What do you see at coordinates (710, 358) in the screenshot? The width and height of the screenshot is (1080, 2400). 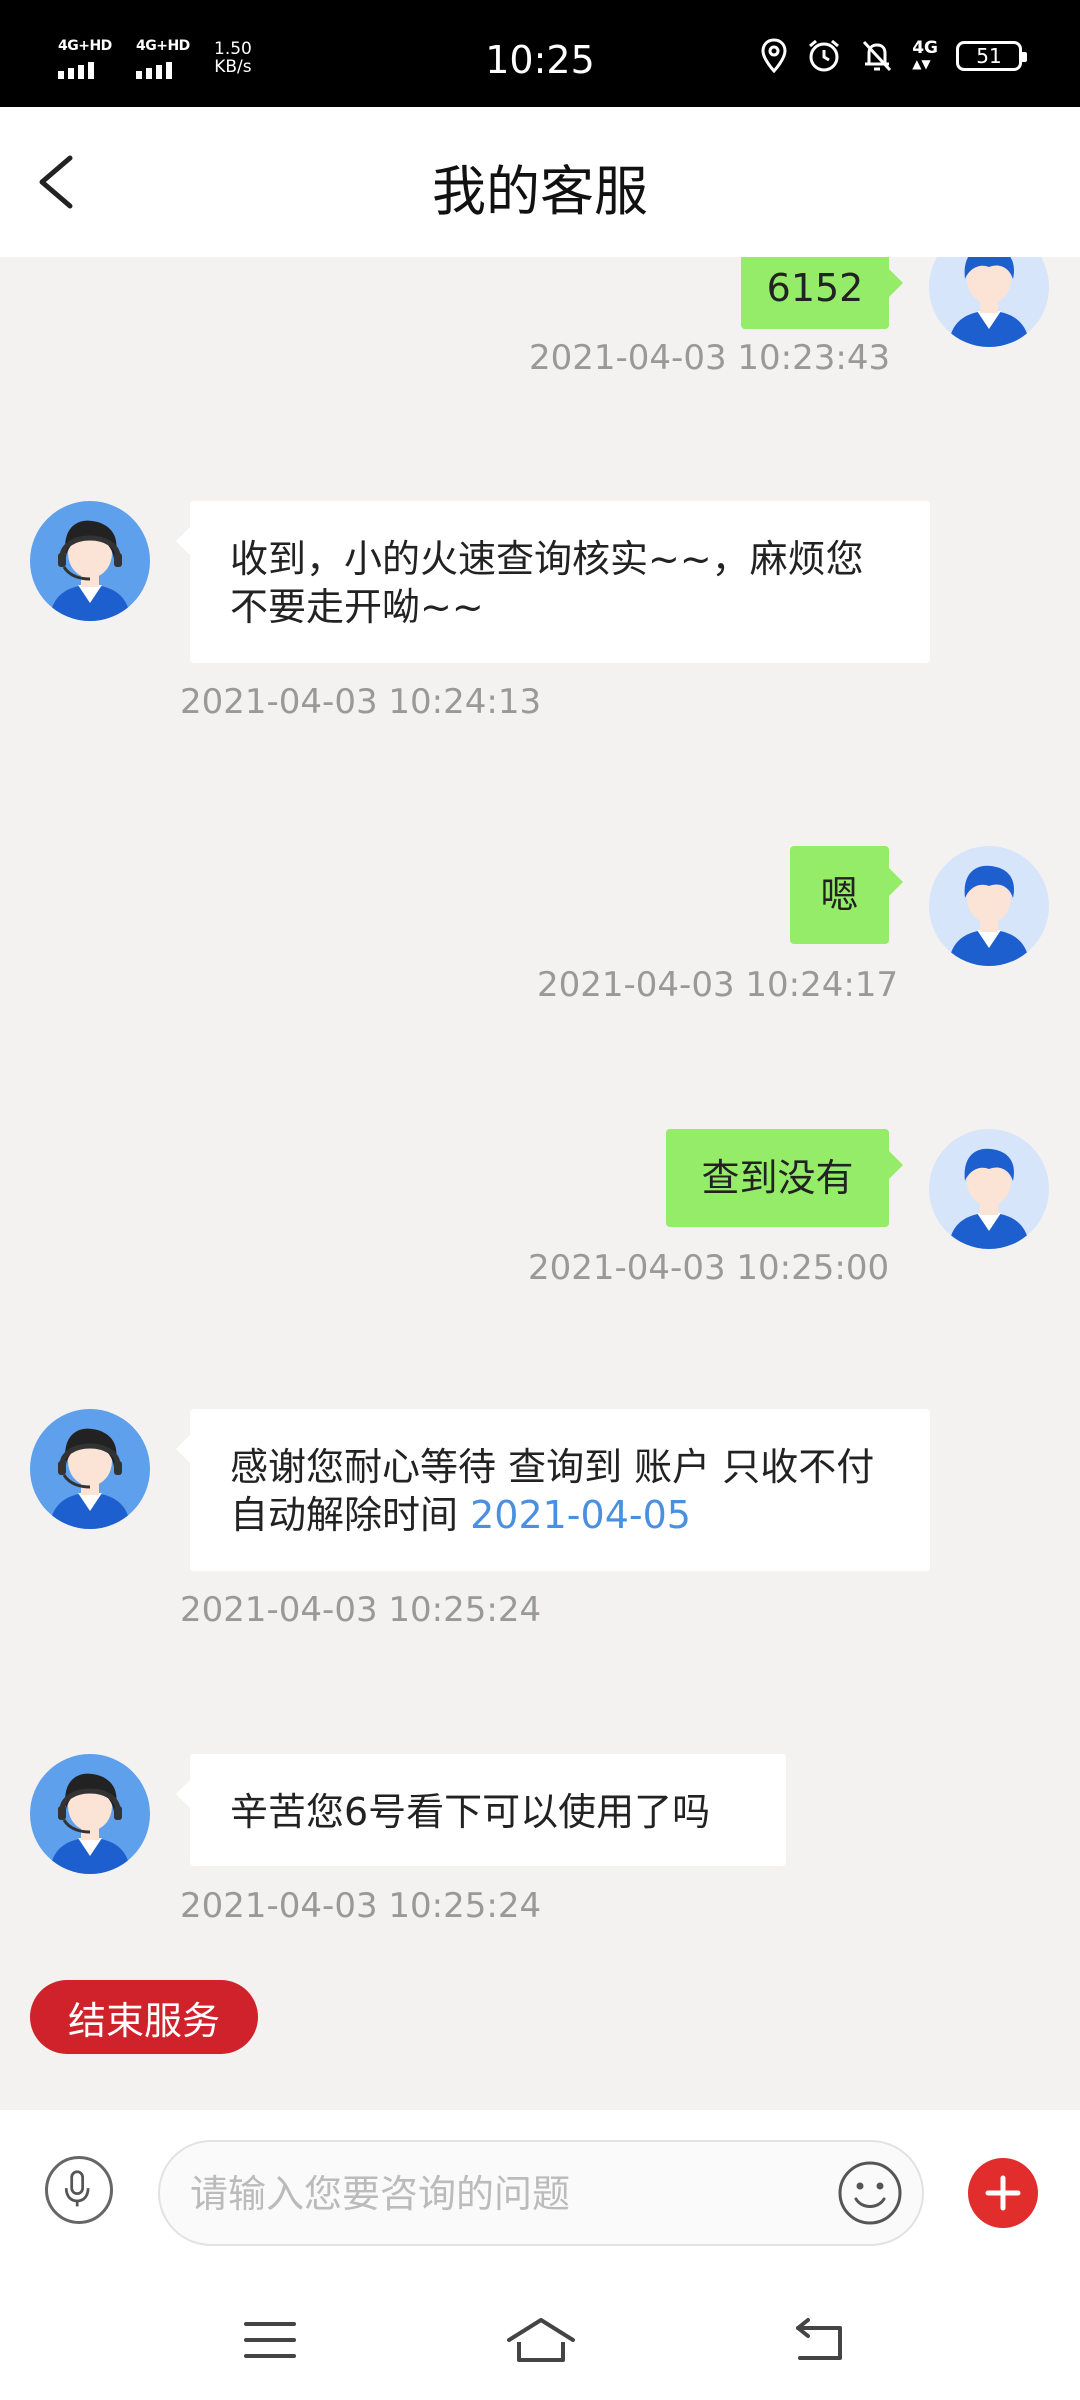 I see `message-timestamp: 2021-04-03 10:23:43` at bounding box center [710, 358].